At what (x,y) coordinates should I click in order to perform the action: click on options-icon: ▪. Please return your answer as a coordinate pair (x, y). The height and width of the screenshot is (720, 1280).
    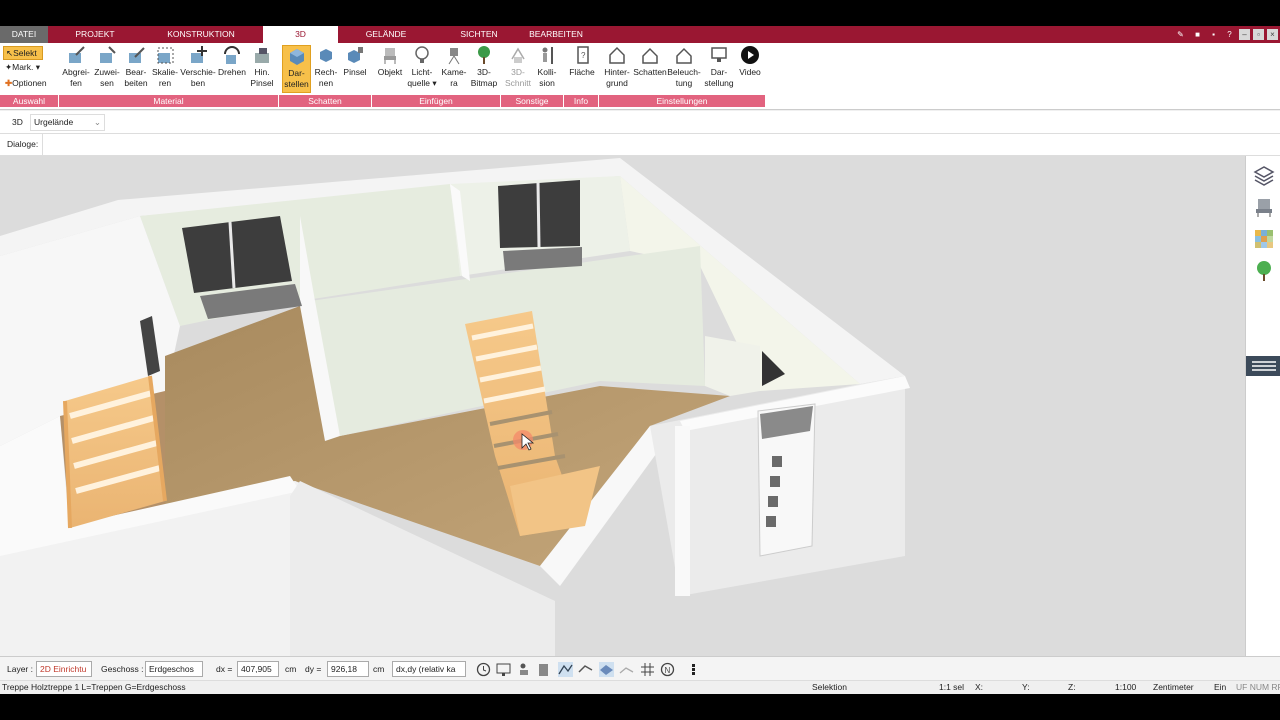
    Looking at the image, I should click on (1213, 34).